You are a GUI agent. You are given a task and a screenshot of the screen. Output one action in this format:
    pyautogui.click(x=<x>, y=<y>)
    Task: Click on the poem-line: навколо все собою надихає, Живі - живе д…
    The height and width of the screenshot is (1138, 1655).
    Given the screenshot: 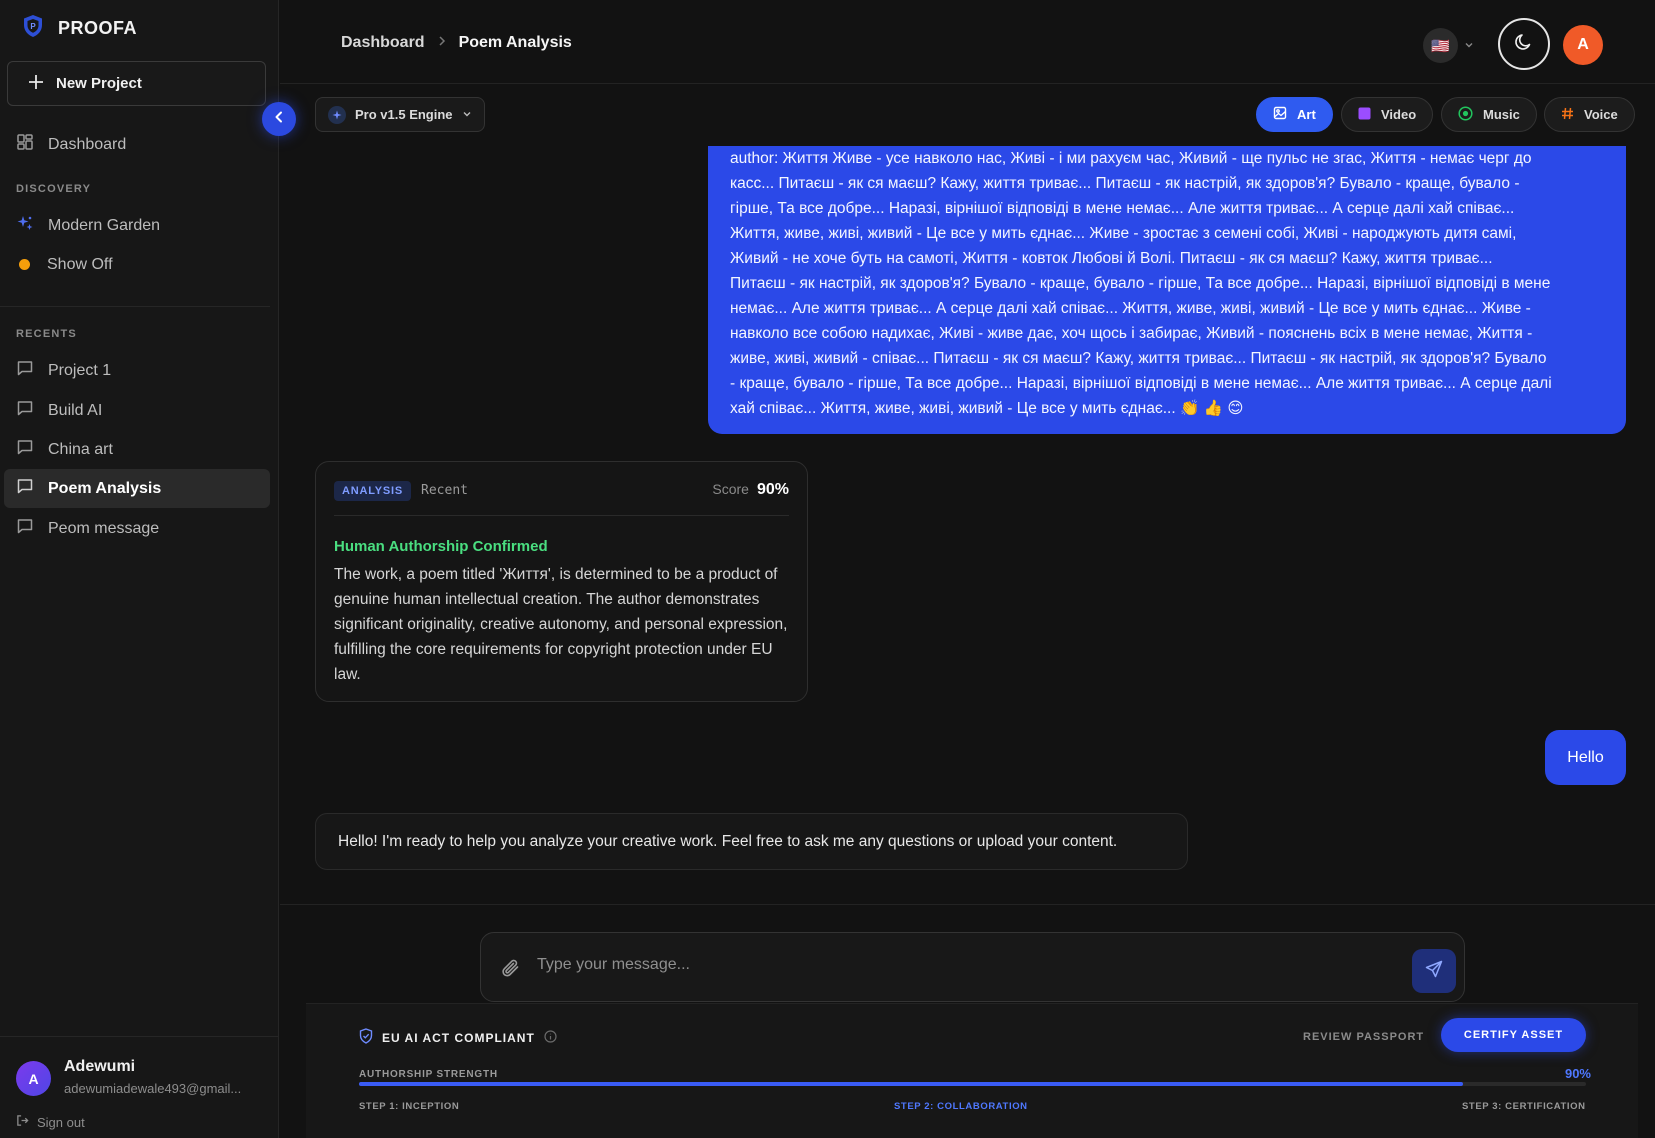 What is the action you would take?
    pyautogui.click(x=1131, y=333)
    